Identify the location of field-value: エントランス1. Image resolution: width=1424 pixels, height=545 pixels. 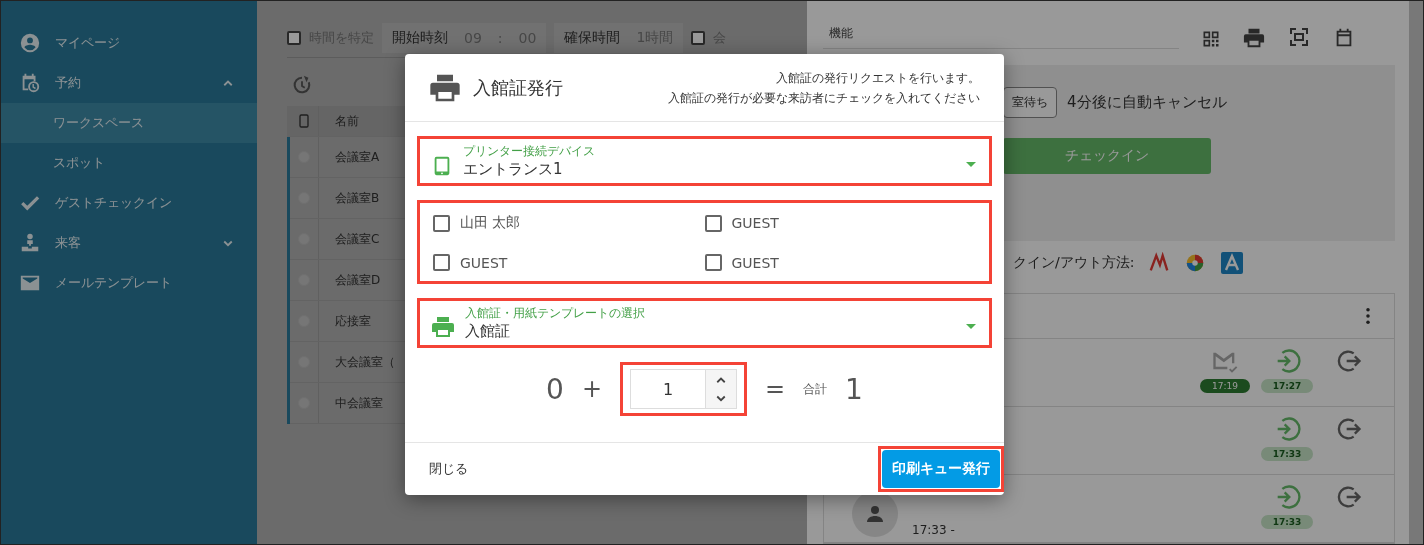
(513, 169).